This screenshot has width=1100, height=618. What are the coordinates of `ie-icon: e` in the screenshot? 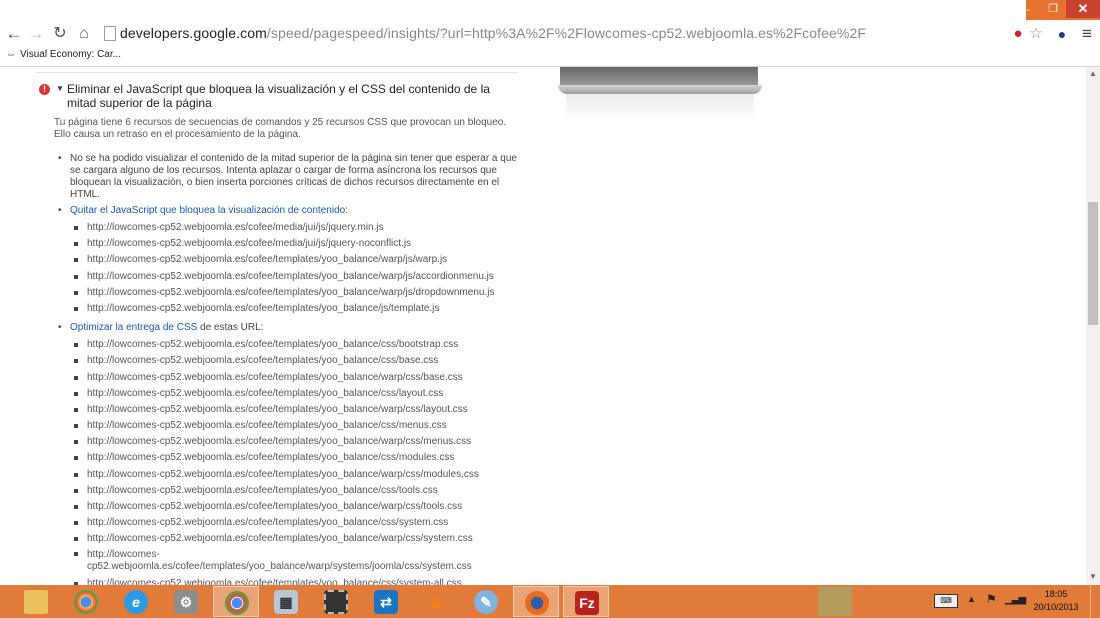 It's located at (136, 602).